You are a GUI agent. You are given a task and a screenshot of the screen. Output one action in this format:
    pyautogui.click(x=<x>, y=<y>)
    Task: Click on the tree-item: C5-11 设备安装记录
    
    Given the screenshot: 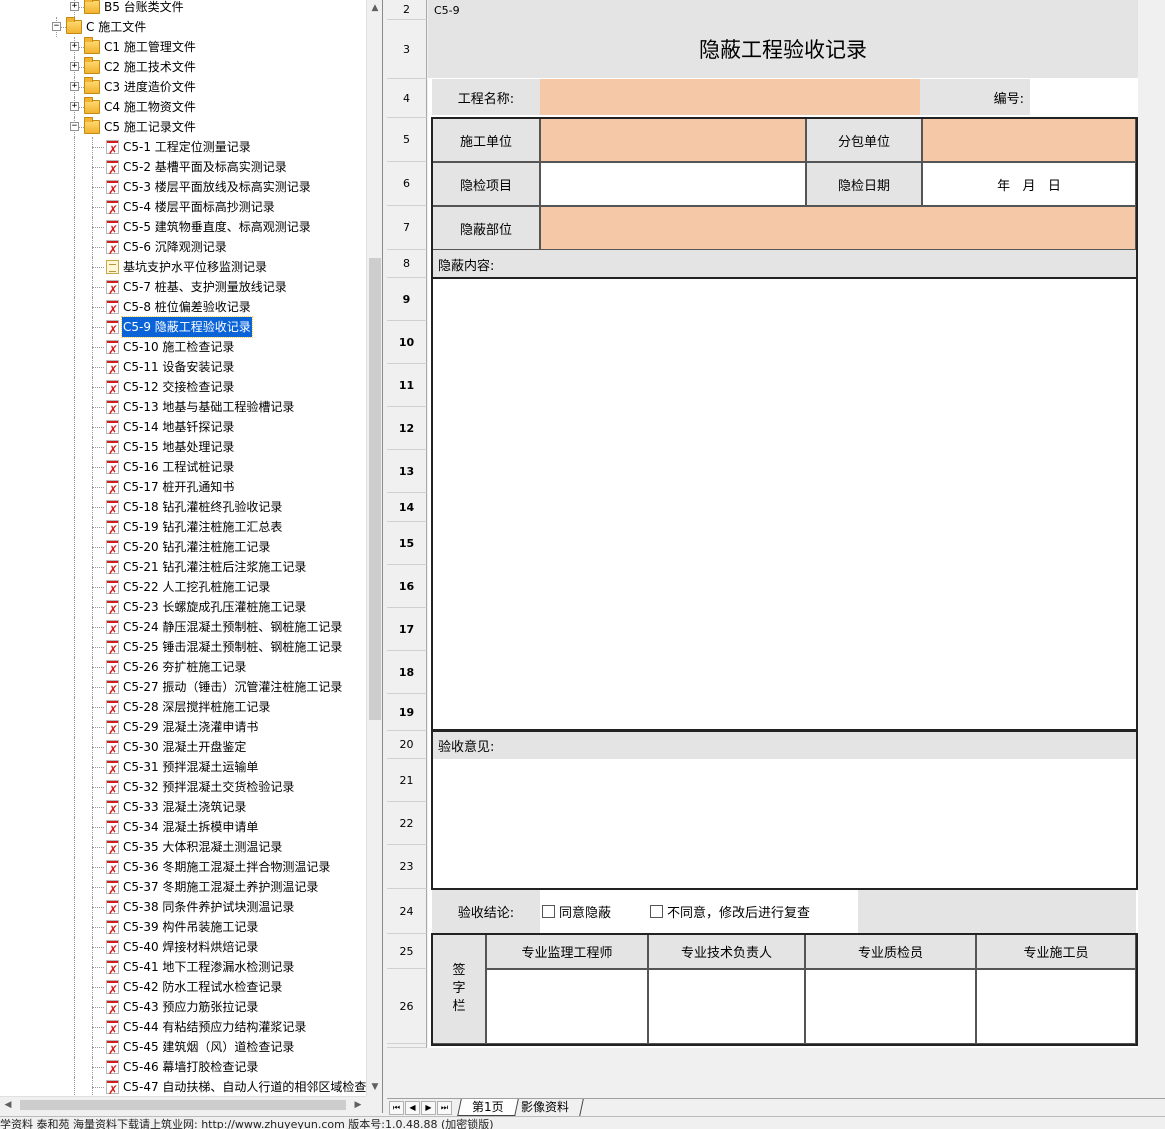 What is the action you would take?
    pyautogui.click(x=183, y=368)
    